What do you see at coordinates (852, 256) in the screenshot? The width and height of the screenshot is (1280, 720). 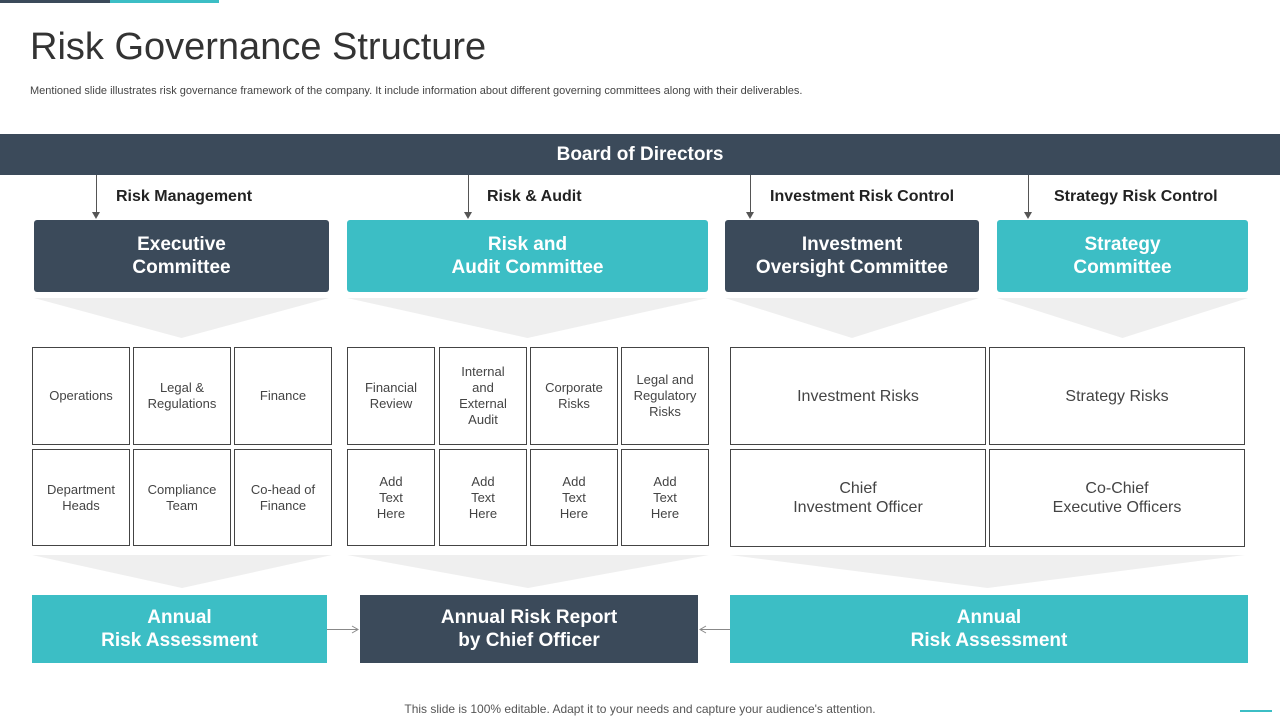 I see `investment-oversight-committee-box: Investment Oversight Committee` at bounding box center [852, 256].